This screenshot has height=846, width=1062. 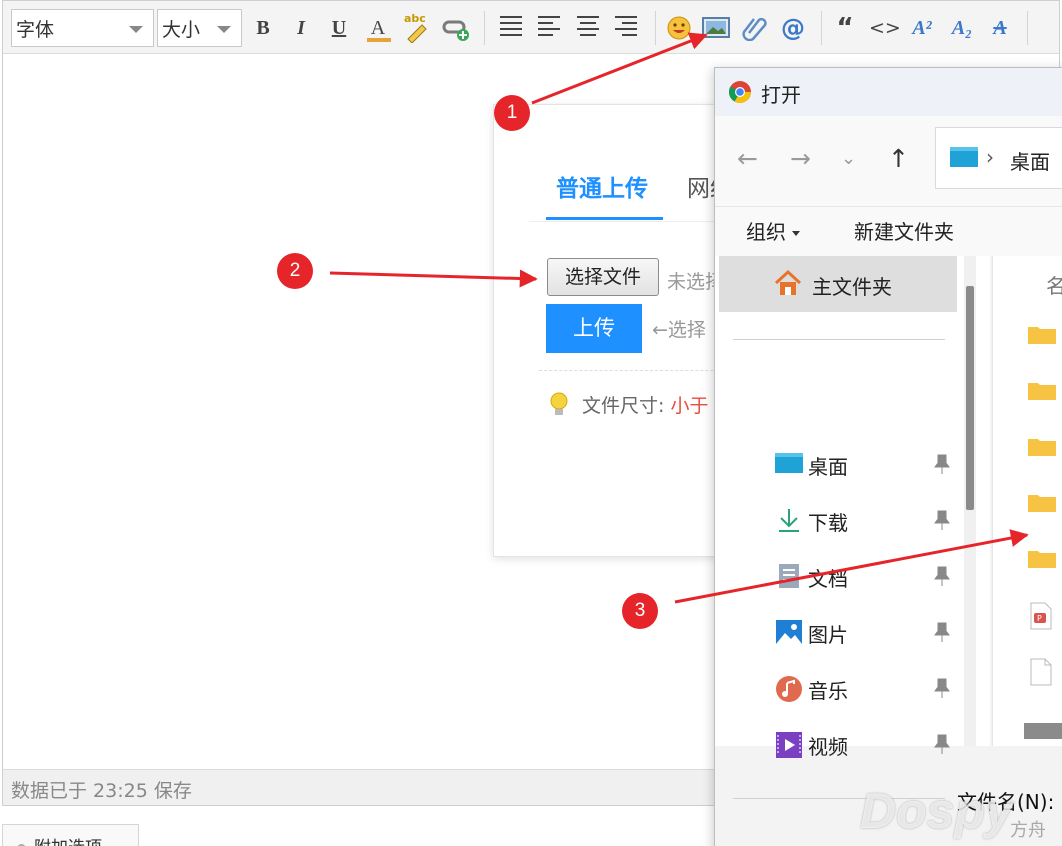 What do you see at coordinates (433, 278) in the screenshot?
I see `arrow-to-choose-file` at bounding box center [433, 278].